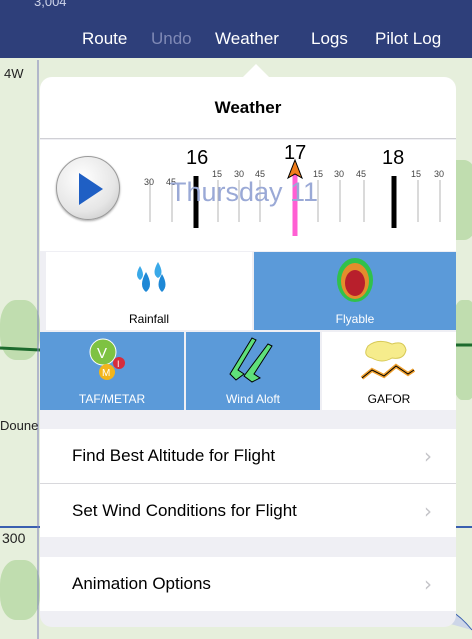 This screenshot has width=472, height=639. I want to click on play-icon, so click(91, 189).